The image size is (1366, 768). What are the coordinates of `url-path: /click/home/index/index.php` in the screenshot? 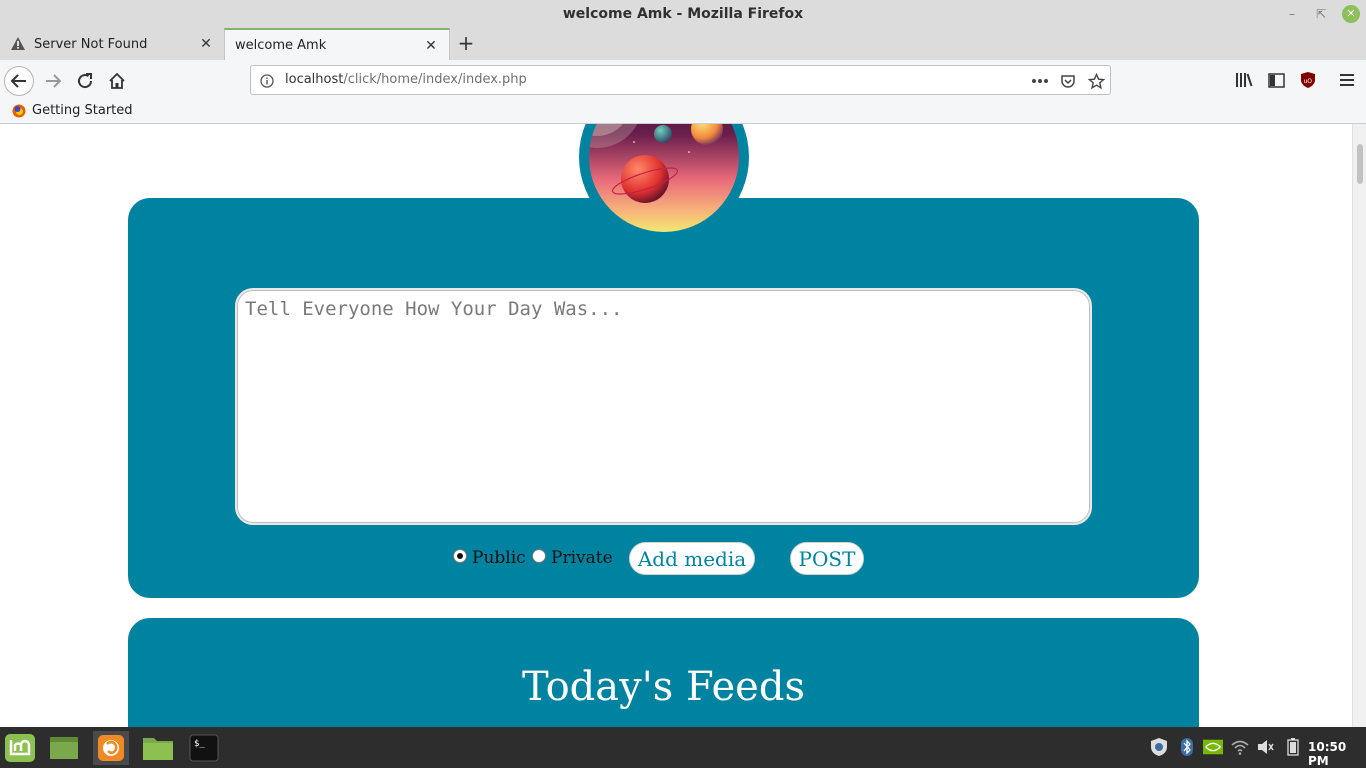 It's located at (435, 79).